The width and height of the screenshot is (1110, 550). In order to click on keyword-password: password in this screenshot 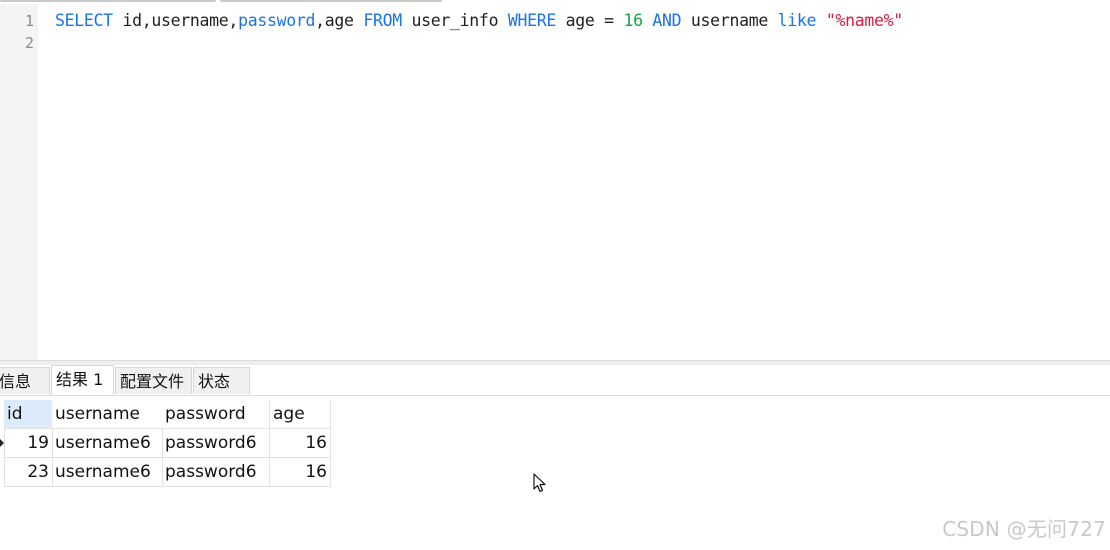, I will do `click(277, 20)`.